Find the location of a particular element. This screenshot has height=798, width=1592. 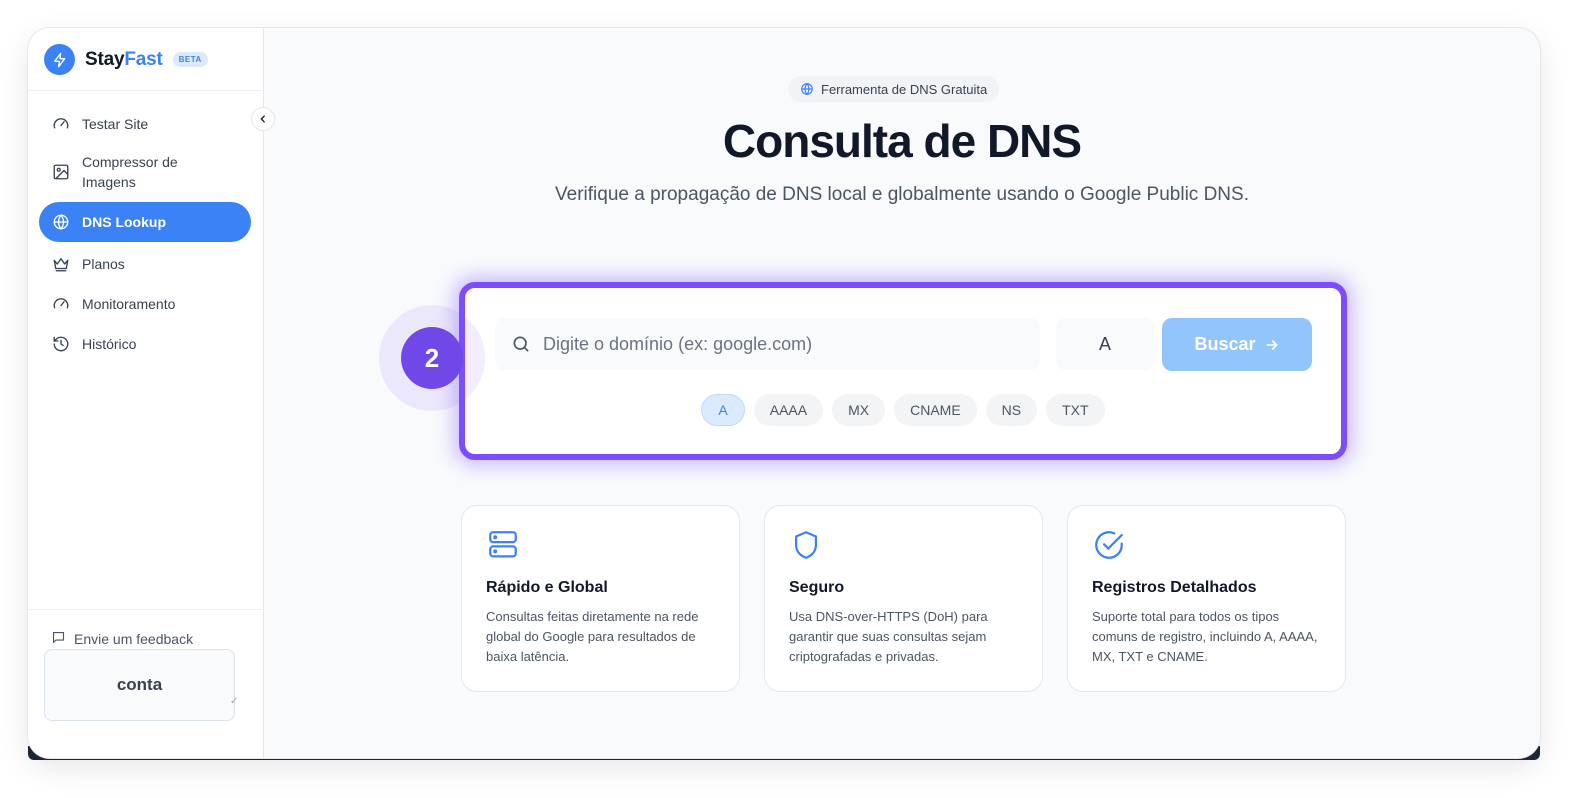

sidebar-item-testar-site: Testar Site is located at coordinates (145, 124).